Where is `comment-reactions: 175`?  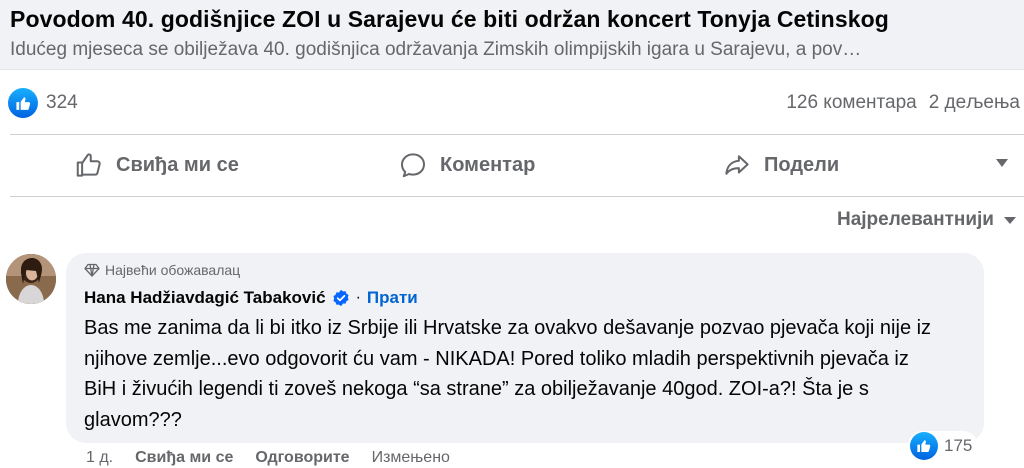
comment-reactions: 175 is located at coordinates (943, 446).